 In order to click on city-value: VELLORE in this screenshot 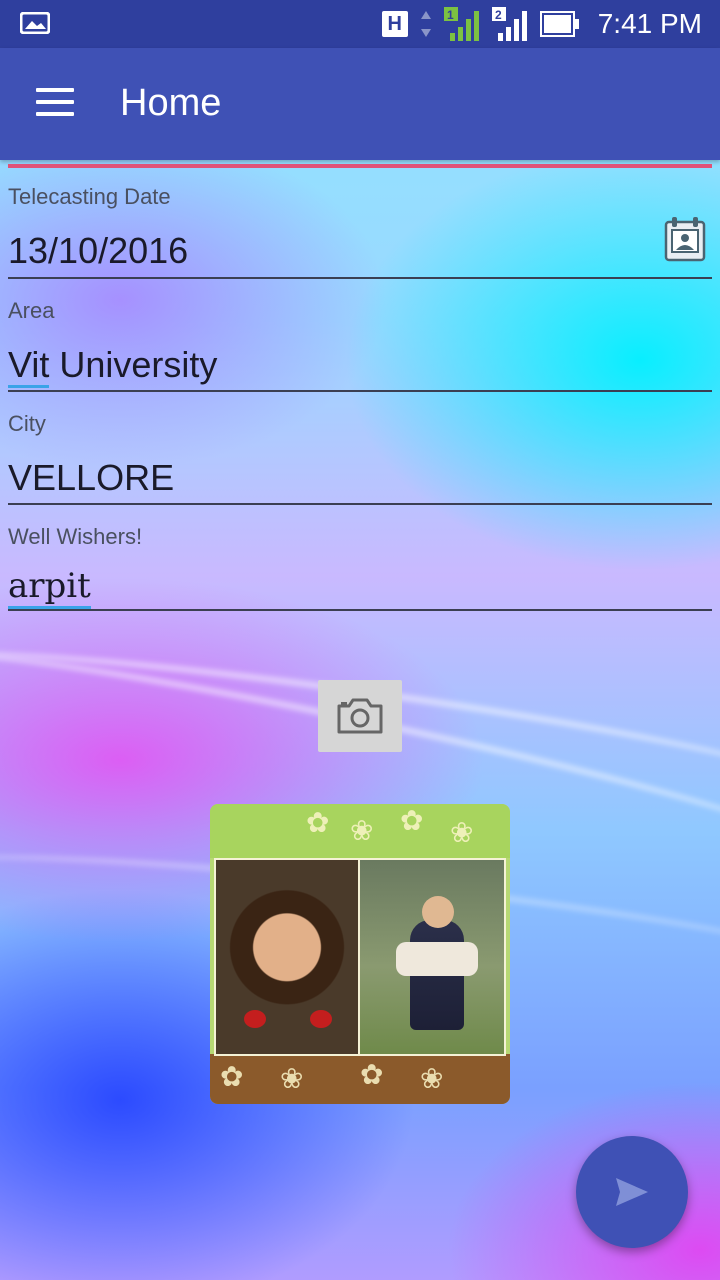, I will do `click(91, 478)`.